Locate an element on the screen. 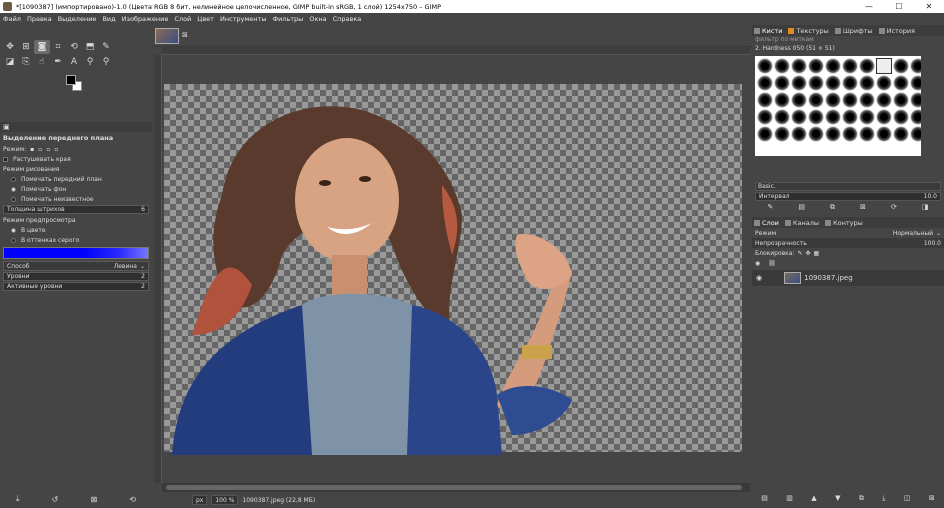  layer-thumbnail is located at coordinates (793, 278).